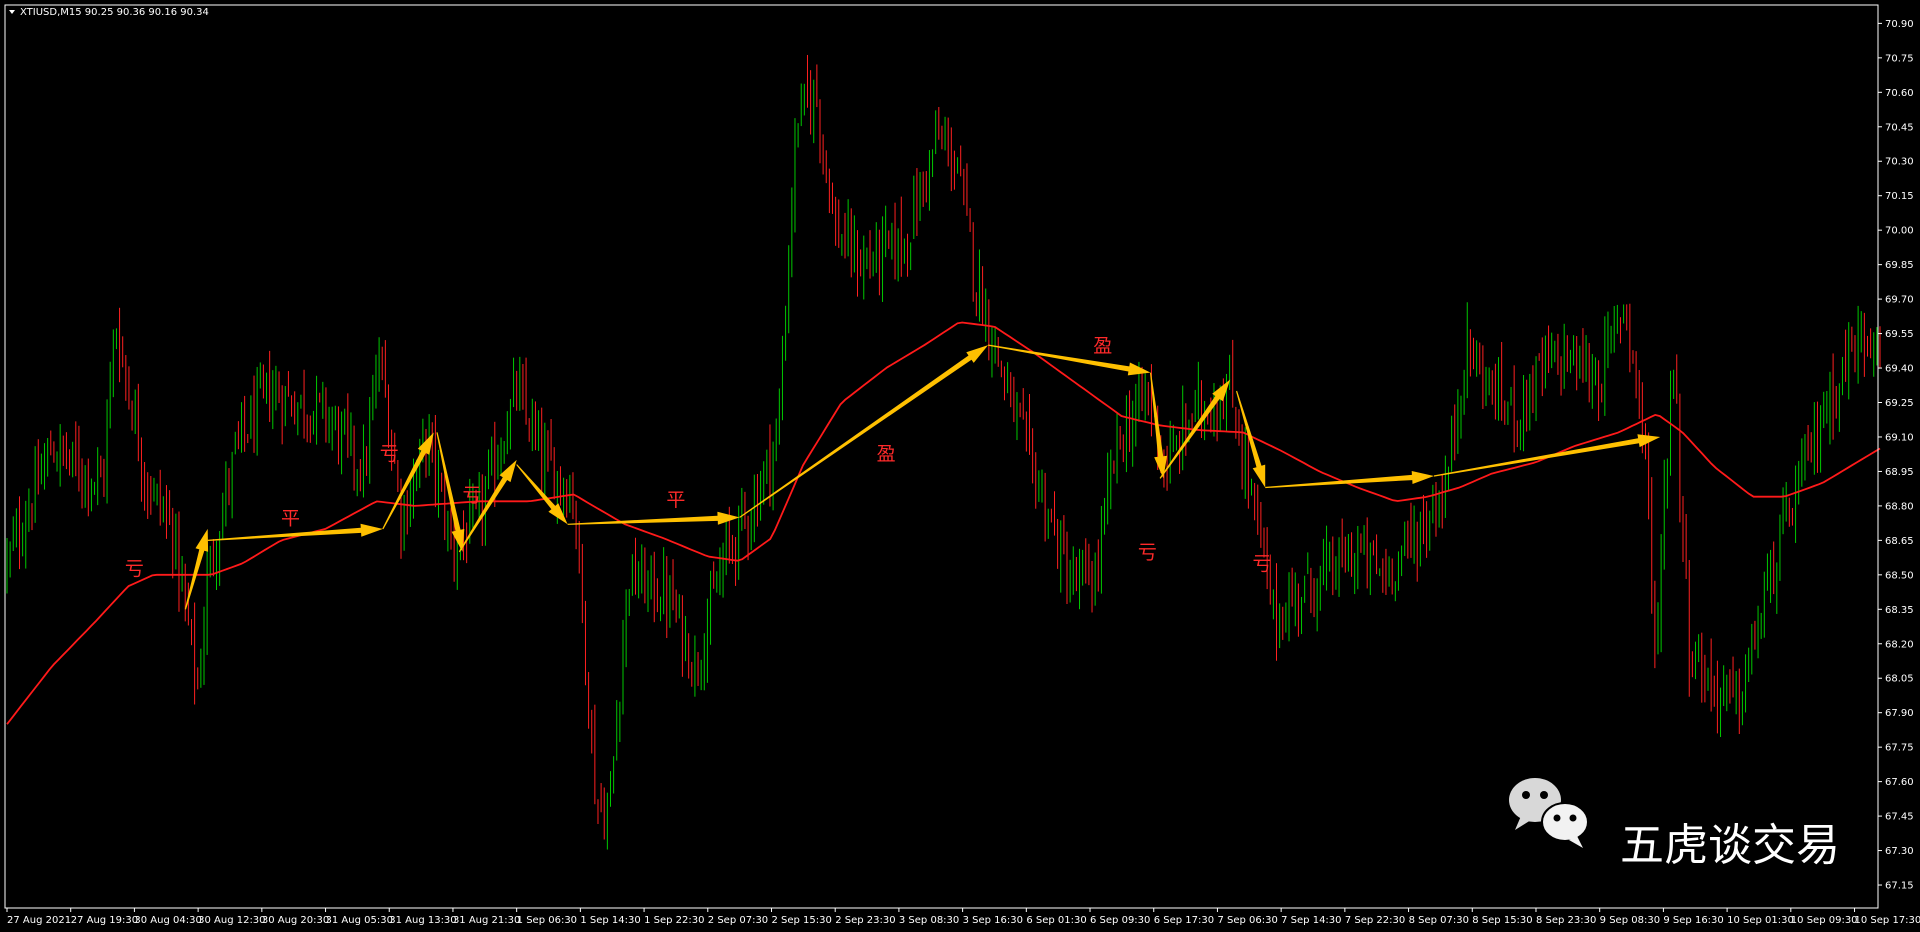 The image size is (1920, 932). Describe the element at coordinates (1899, 713) in the screenshot. I see `price-tick-label: 67.90` at that location.